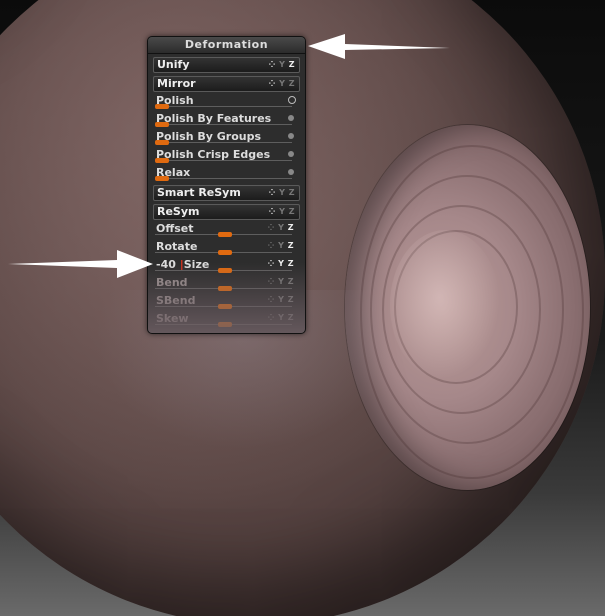  What do you see at coordinates (199, 192) in the screenshot?
I see `smart-resym-label: Smart ReSym` at bounding box center [199, 192].